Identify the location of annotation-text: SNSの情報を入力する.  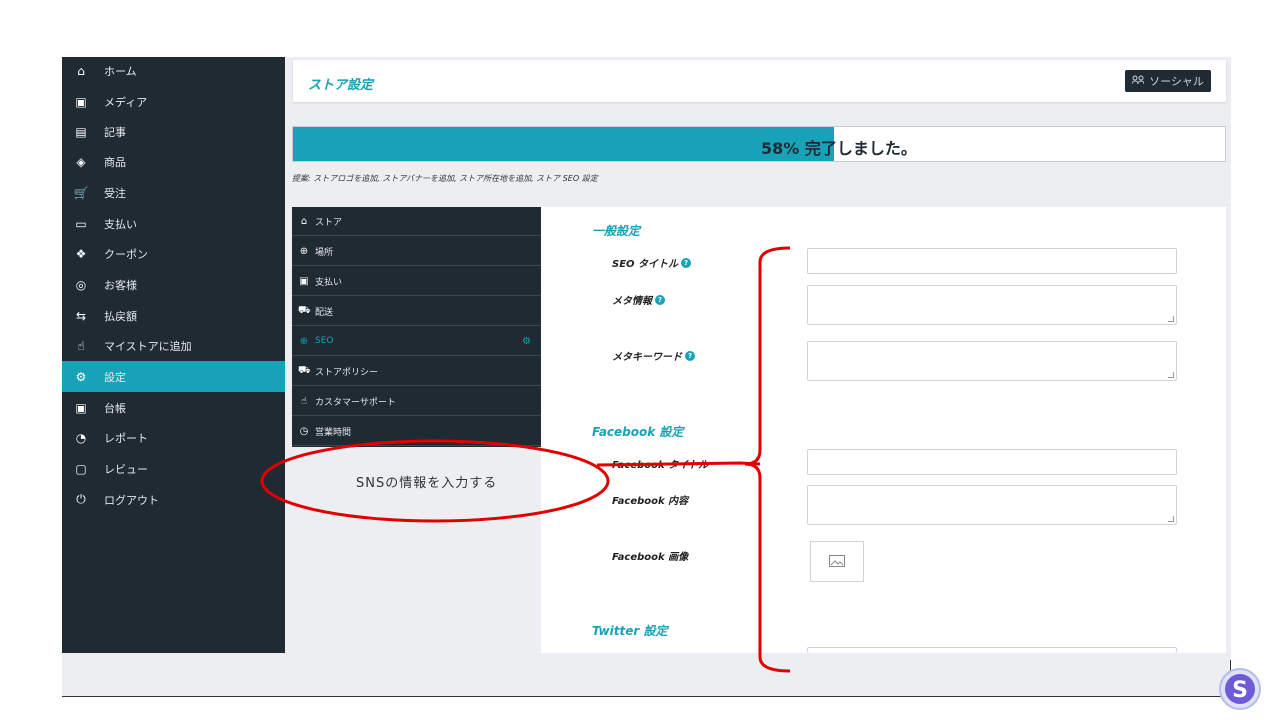
(427, 483).